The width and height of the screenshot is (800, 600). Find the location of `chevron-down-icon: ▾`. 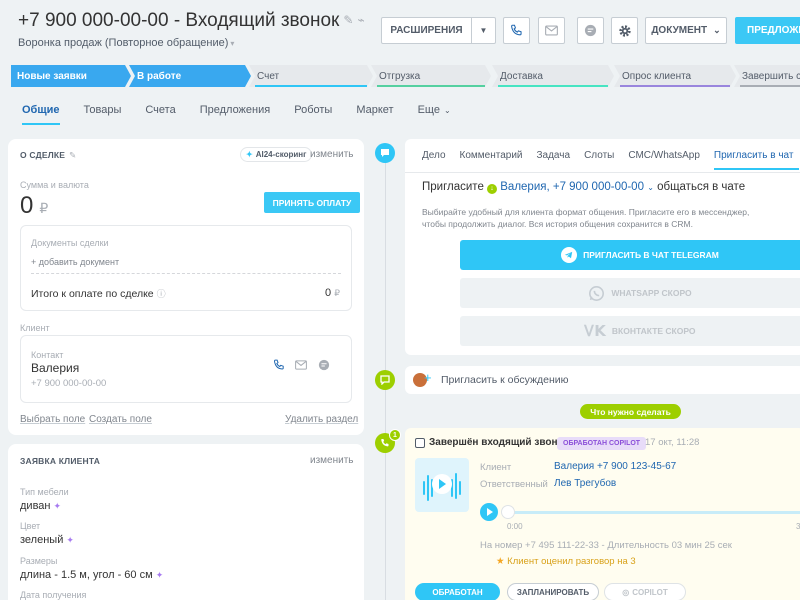

chevron-down-icon: ▾ is located at coordinates (232, 43).